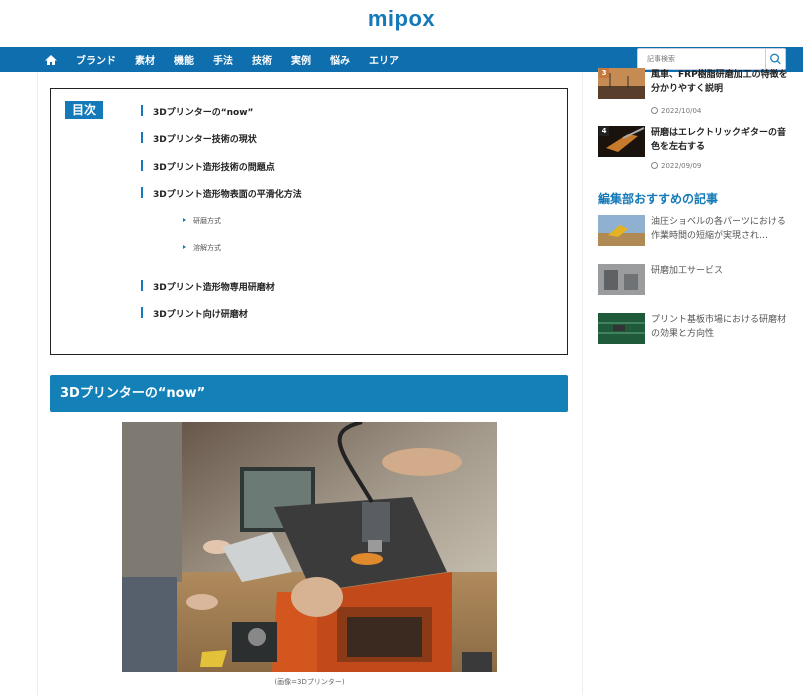 The image size is (803, 695). I want to click on nav-item-technology: 技術, so click(262, 59).